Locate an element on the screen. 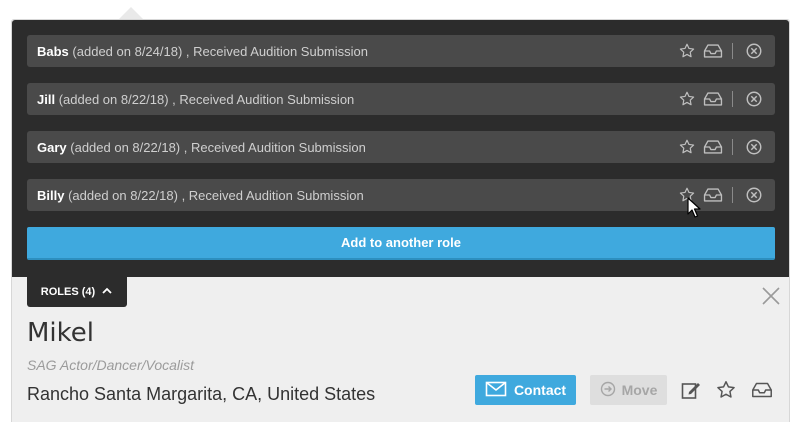 The height and width of the screenshot is (422, 806). move-label: Move is located at coordinates (639, 390).